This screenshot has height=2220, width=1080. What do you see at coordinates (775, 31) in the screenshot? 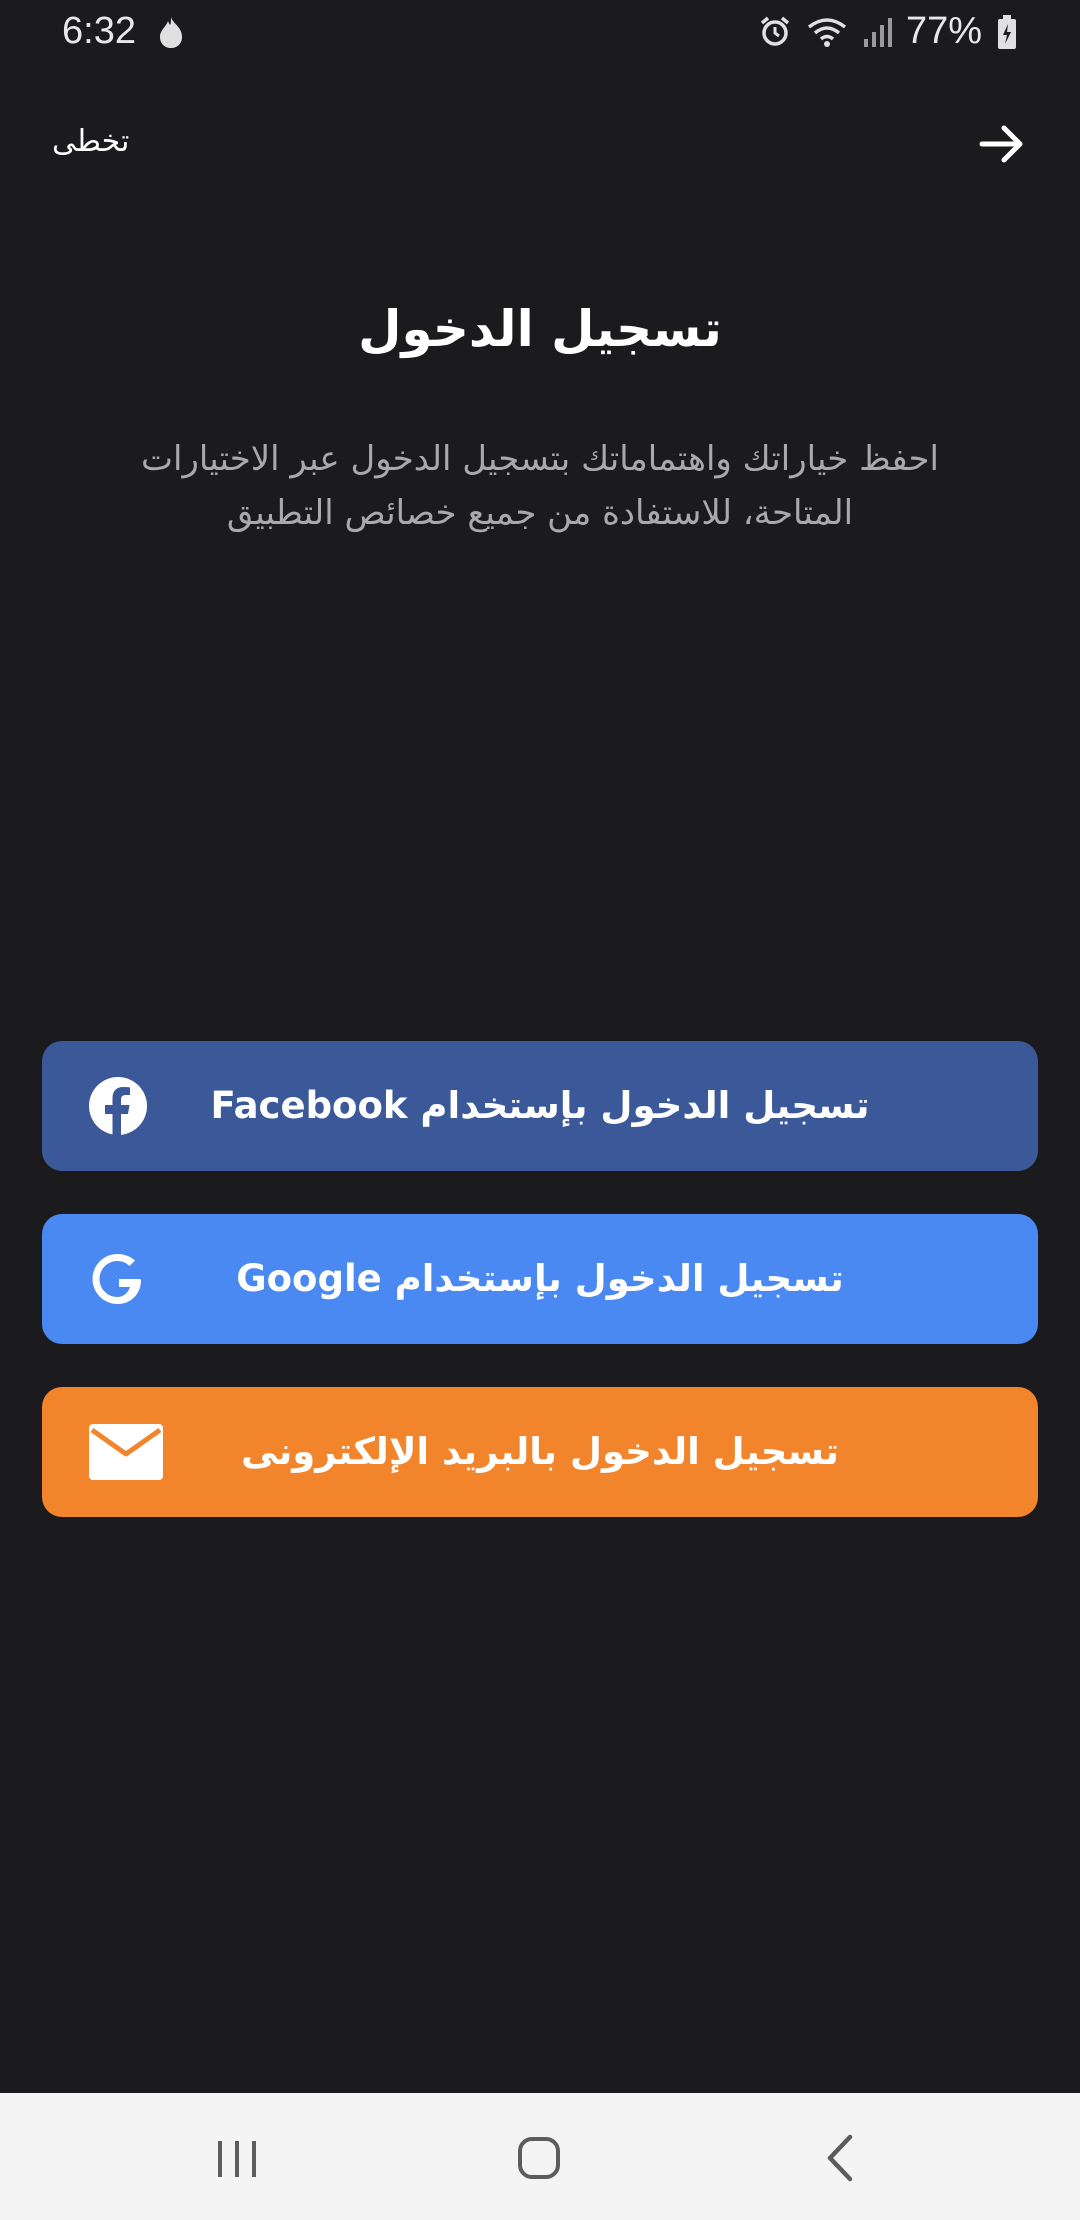
I see `alarm-icon` at bounding box center [775, 31].